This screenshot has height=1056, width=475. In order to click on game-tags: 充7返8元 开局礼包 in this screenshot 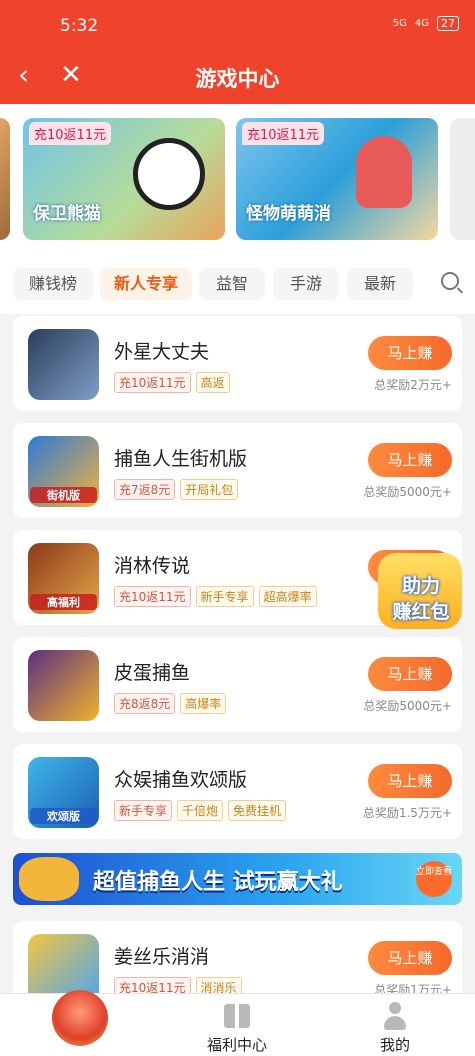, I will do `click(176, 489)`.